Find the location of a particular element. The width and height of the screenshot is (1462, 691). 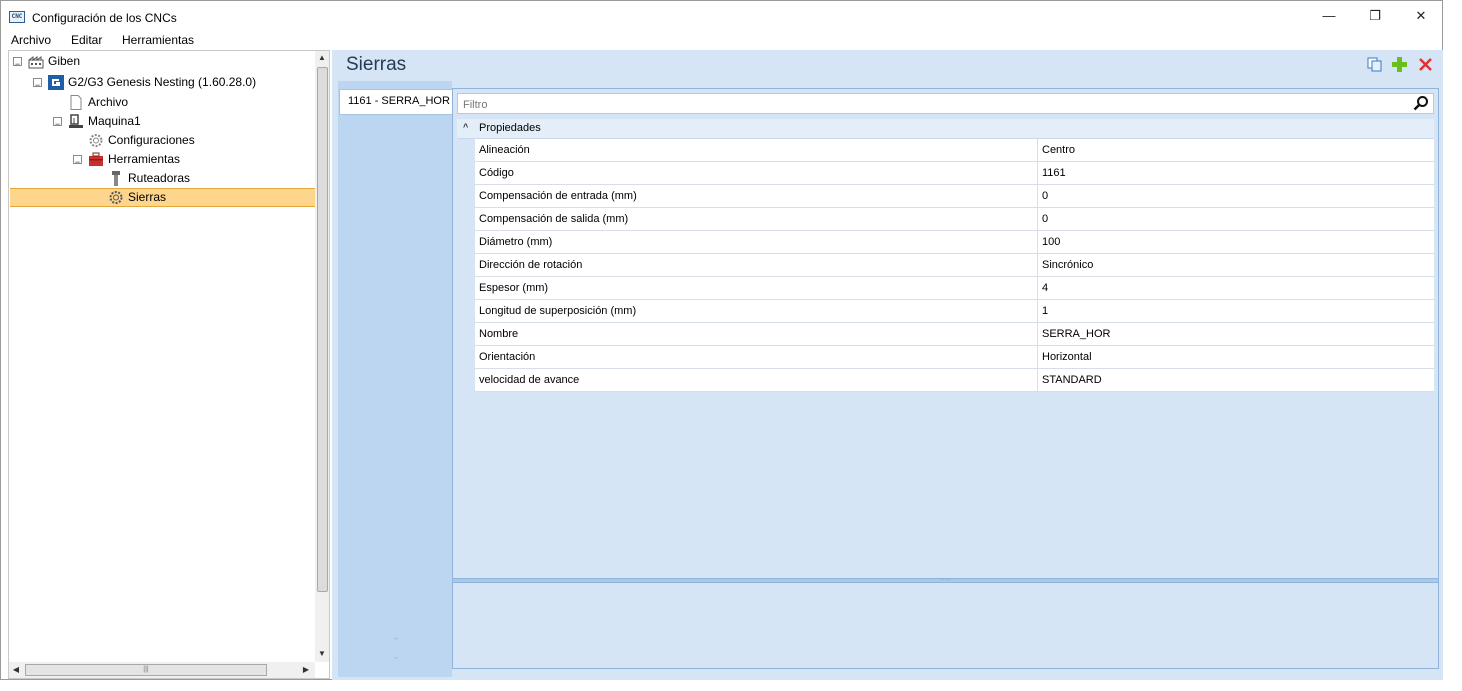

property-name: Orientación is located at coordinates (507, 357).